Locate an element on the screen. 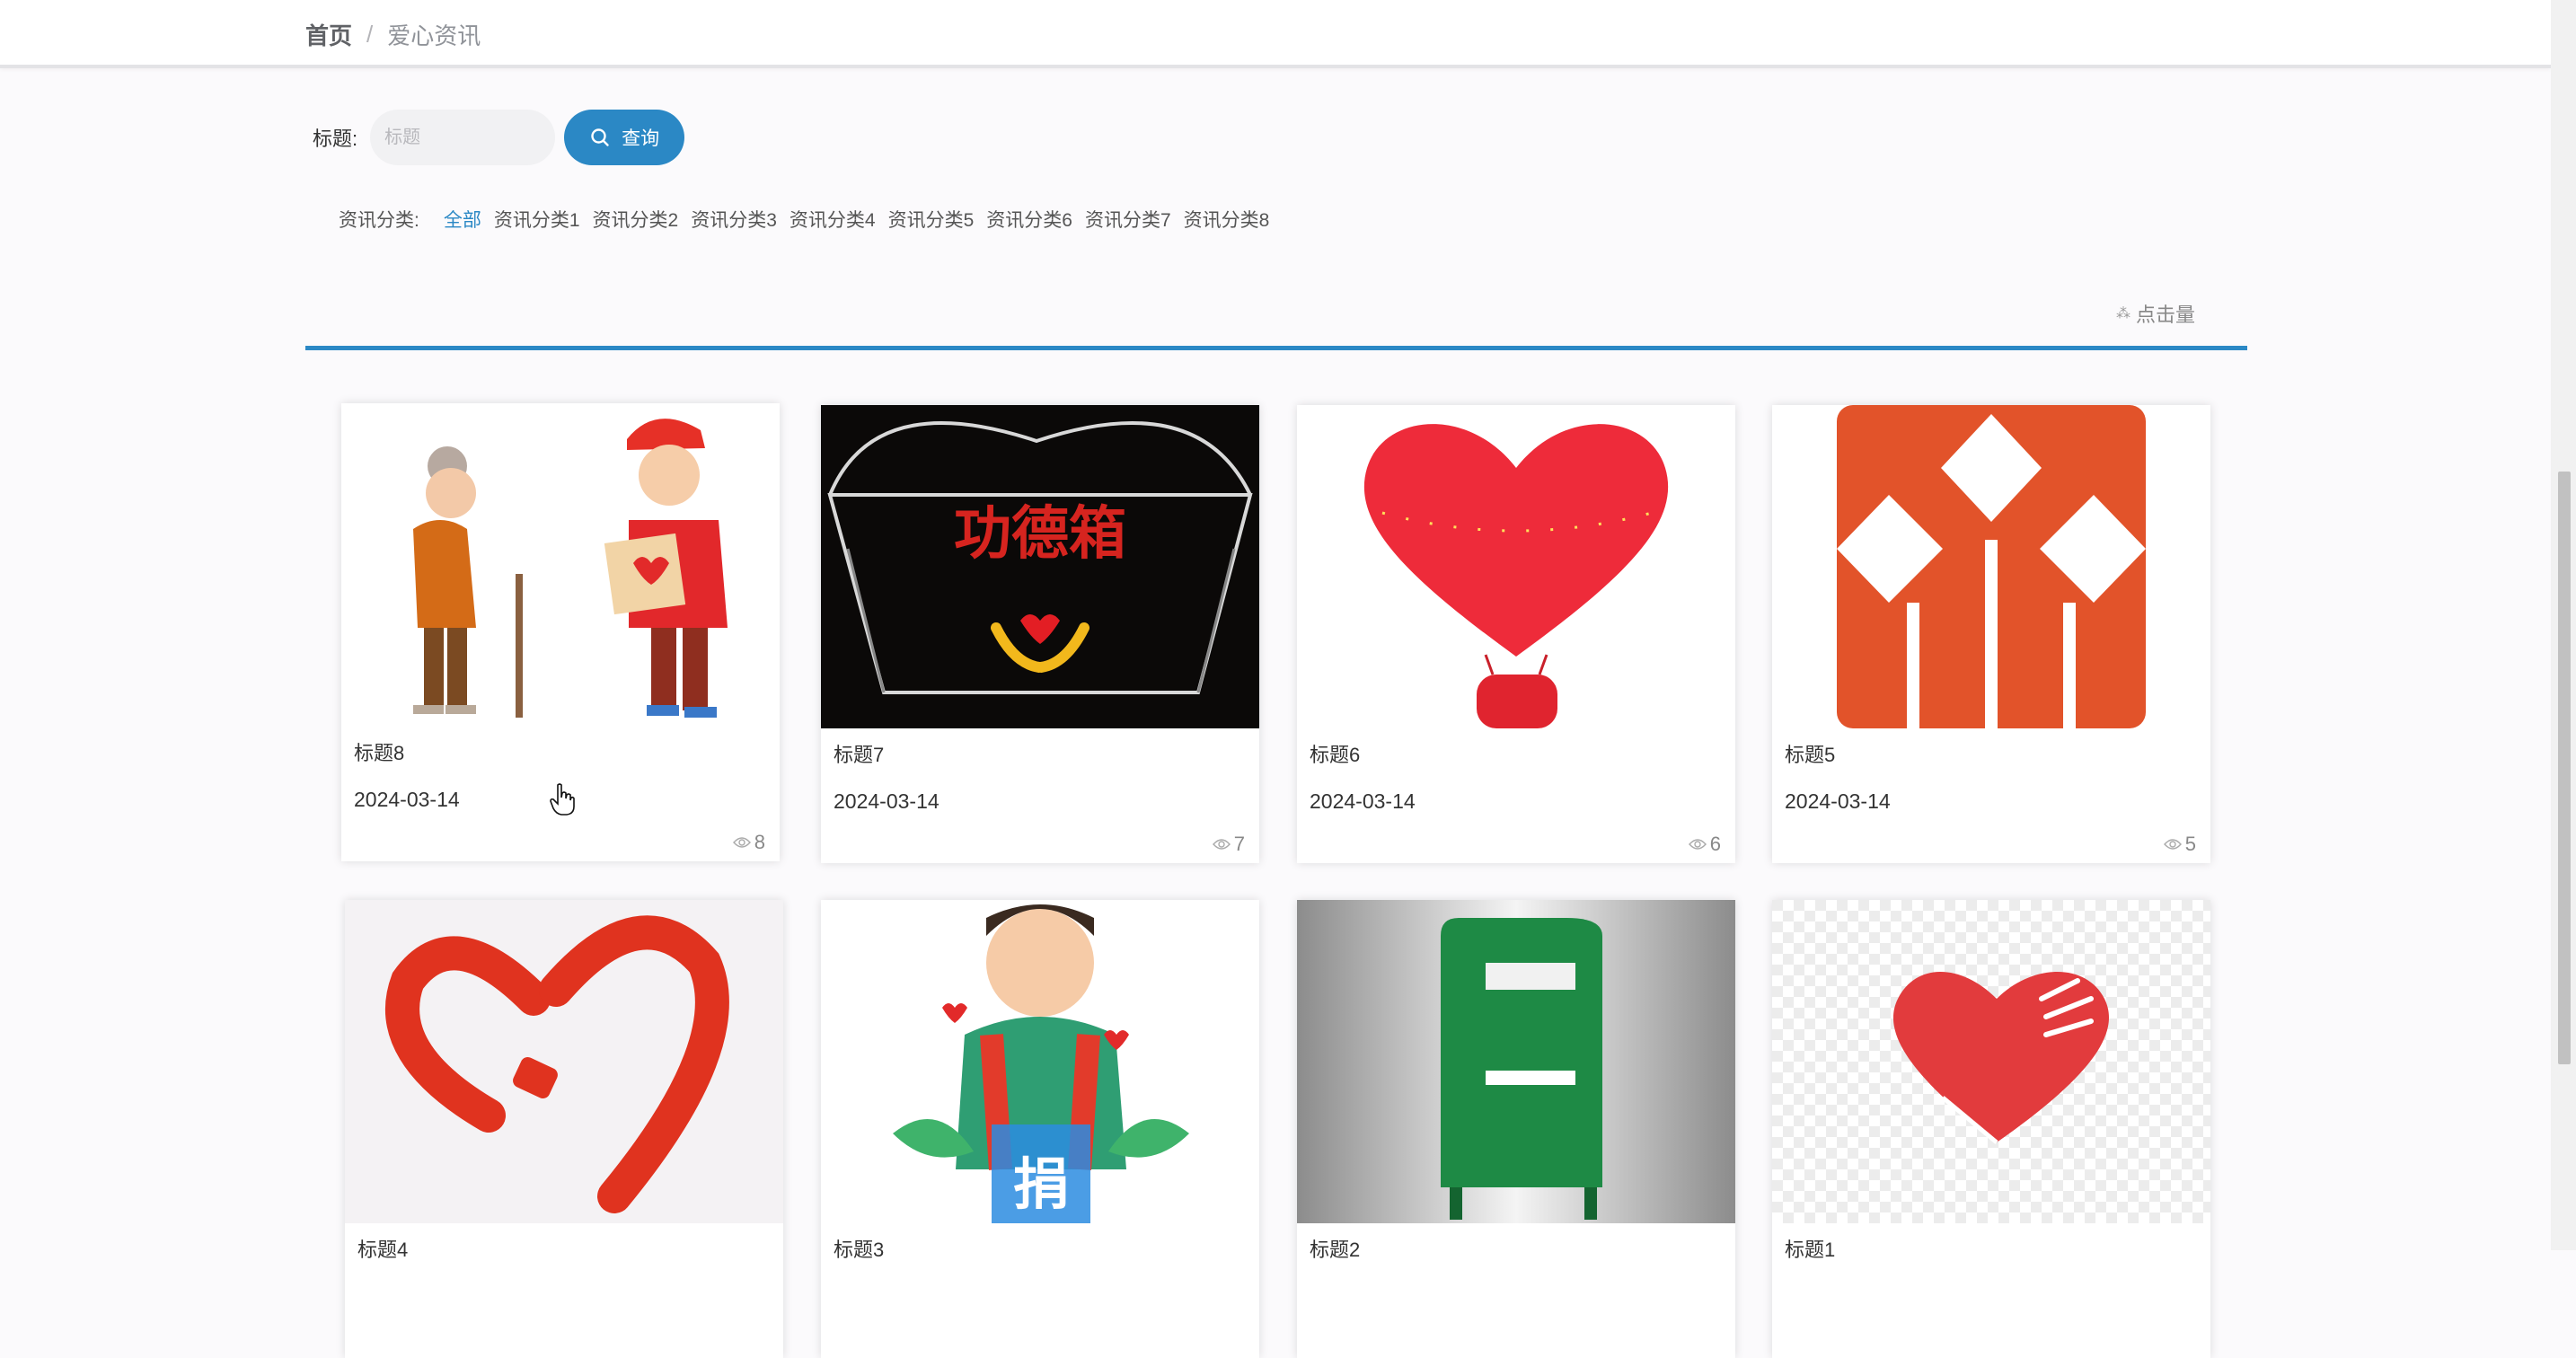 Image resolution: width=2576 pixels, height=1358 pixels. category-item-4: 资讯分类4 is located at coordinates (833, 220).